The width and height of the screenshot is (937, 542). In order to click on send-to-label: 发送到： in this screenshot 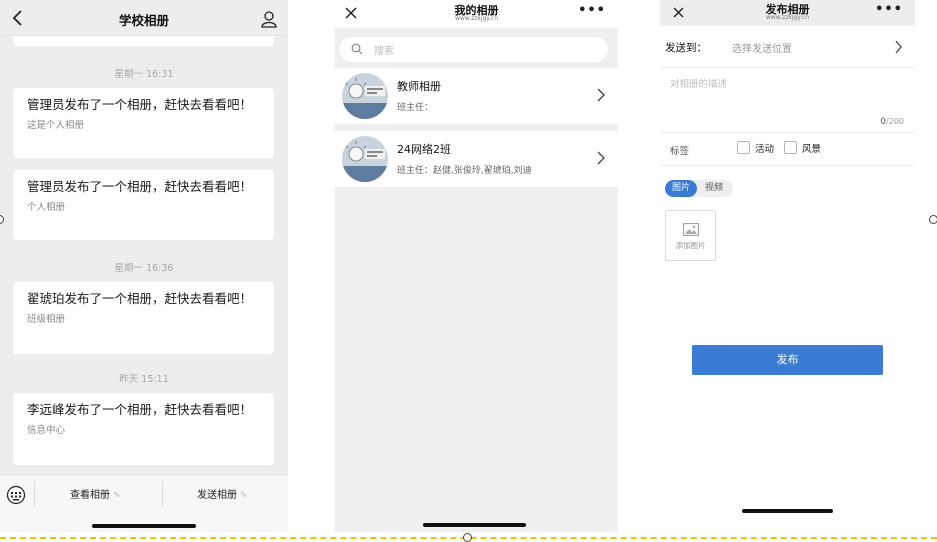, I will do `click(686, 48)`.